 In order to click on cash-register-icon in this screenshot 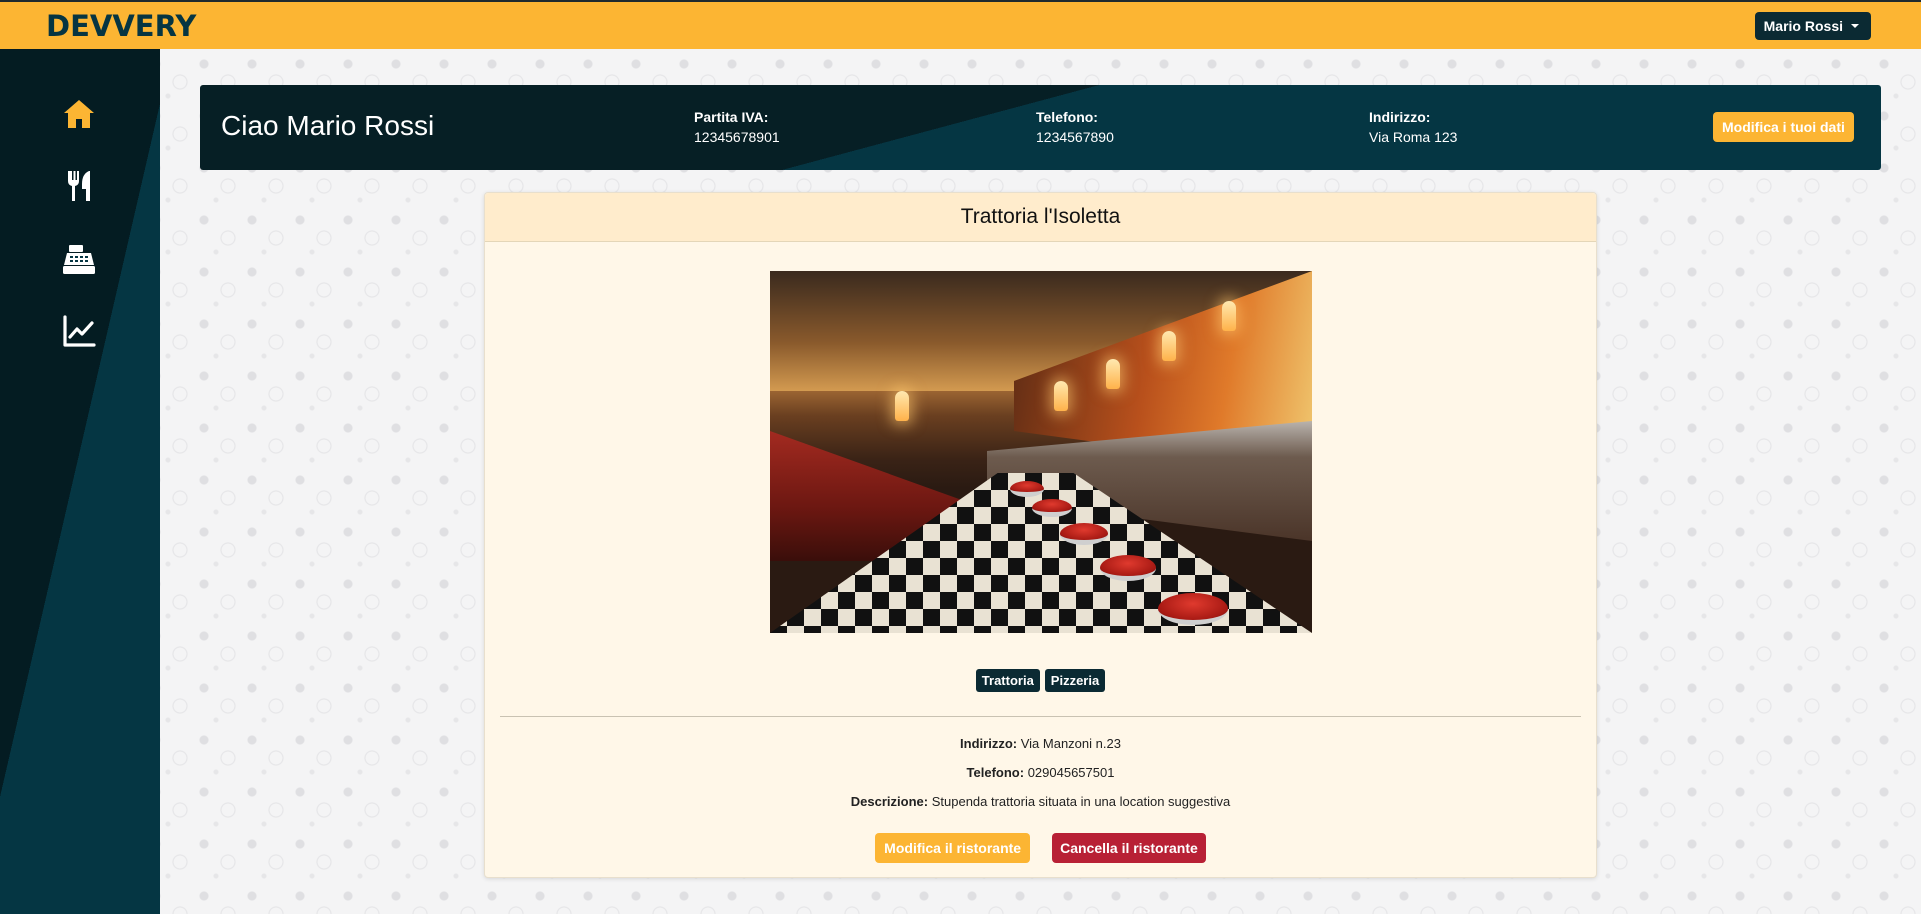, I will do `click(79, 259)`.